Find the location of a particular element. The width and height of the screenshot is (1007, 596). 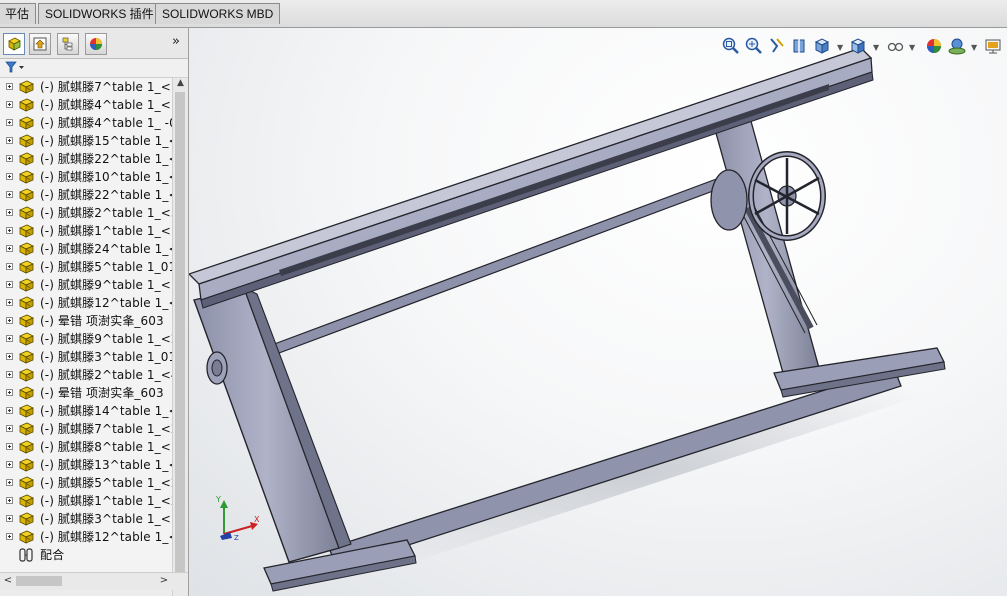

tree-vertical-scrollbar: ▲ ▼ is located at coordinates (180, 337).